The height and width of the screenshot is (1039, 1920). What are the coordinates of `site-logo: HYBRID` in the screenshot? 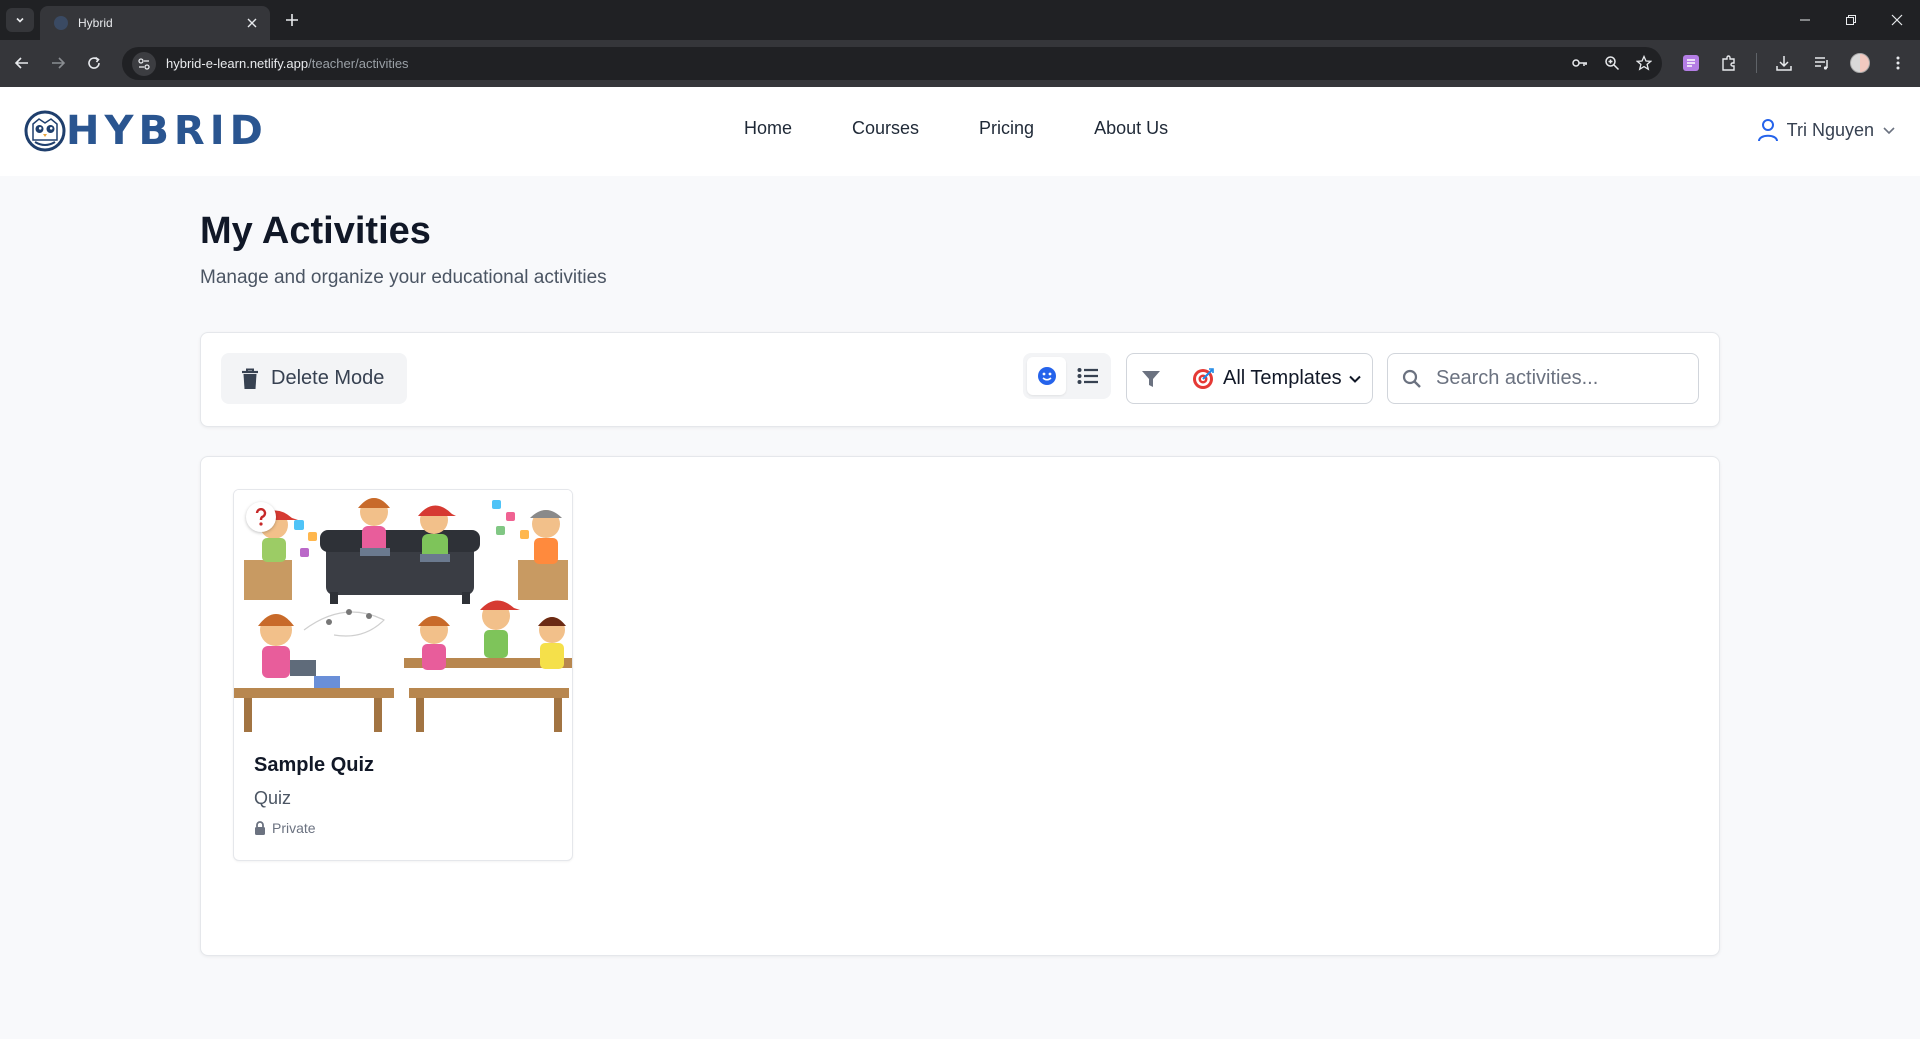 It's located at (146, 131).